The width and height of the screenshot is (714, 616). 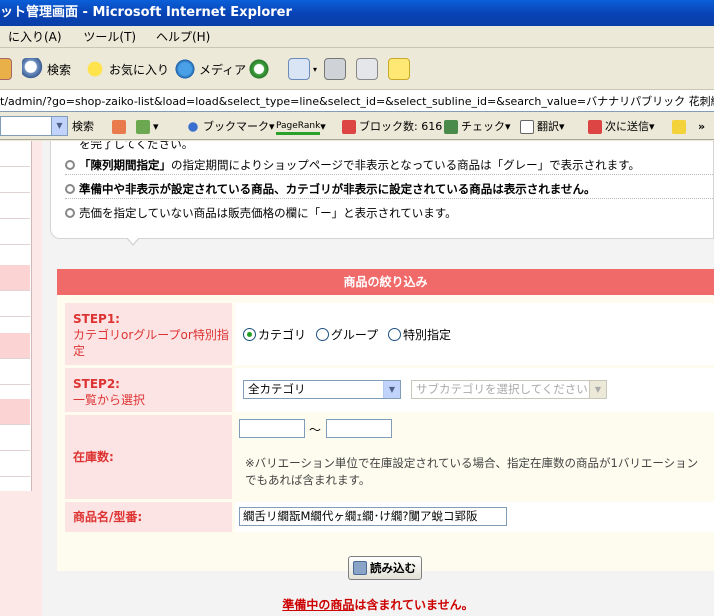 I want to click on product-name-input: 繝舌リ繝翫Μ繝代ヶ繝ｪ繝･け繝?闃ア蛻コ郢阪, so click(x=373, y=516).